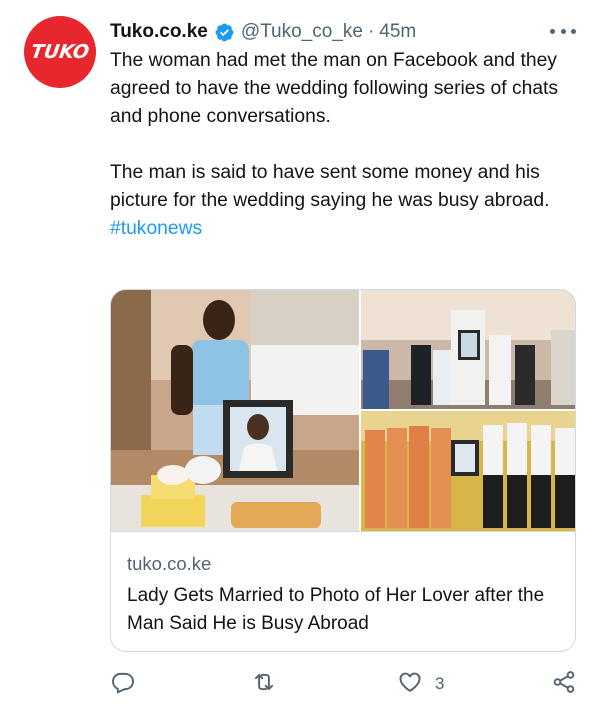 The image size is (600, 715). I want to click on retweet-button, so click(264, 684).